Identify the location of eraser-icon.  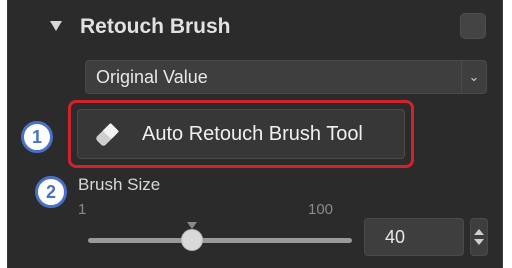
(107, 134).